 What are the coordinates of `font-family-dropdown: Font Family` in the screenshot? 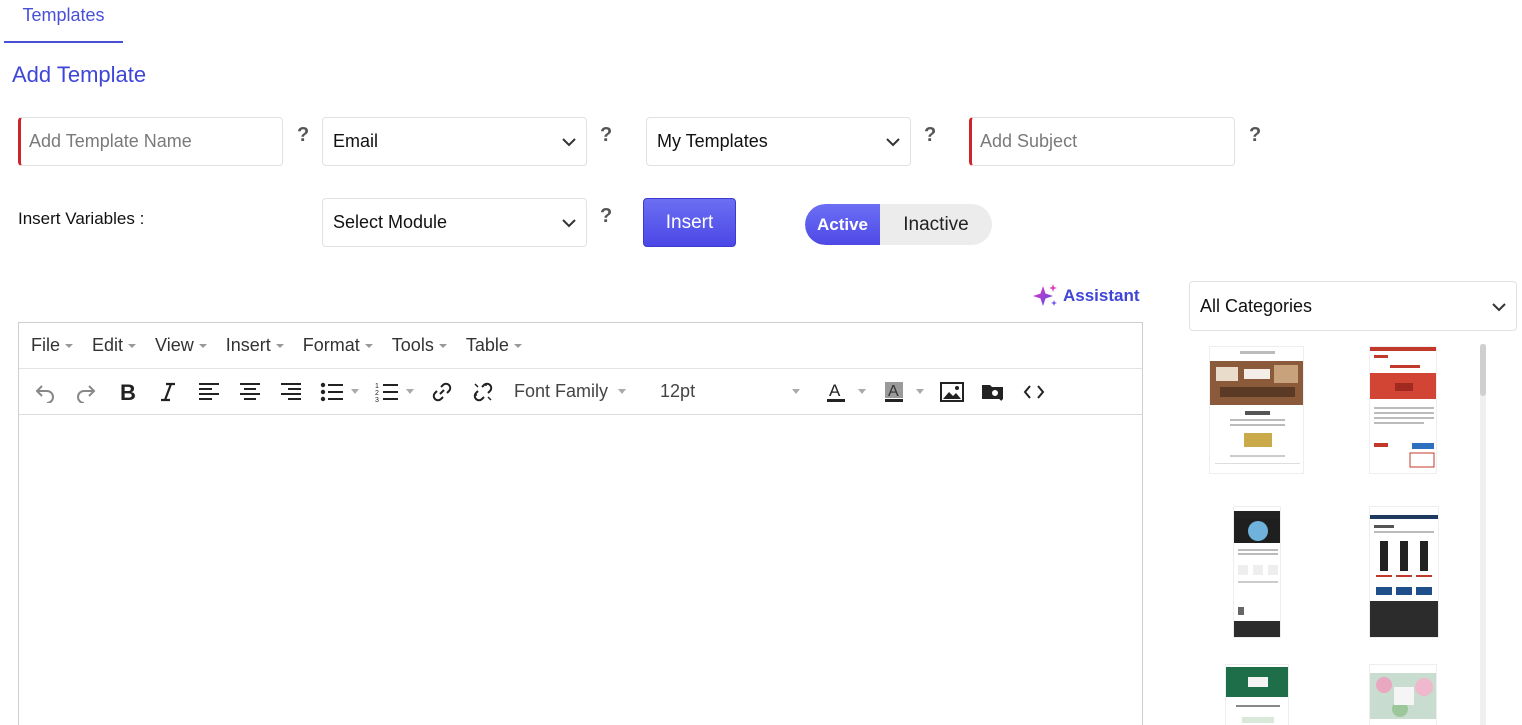 It's located at (576, 391).